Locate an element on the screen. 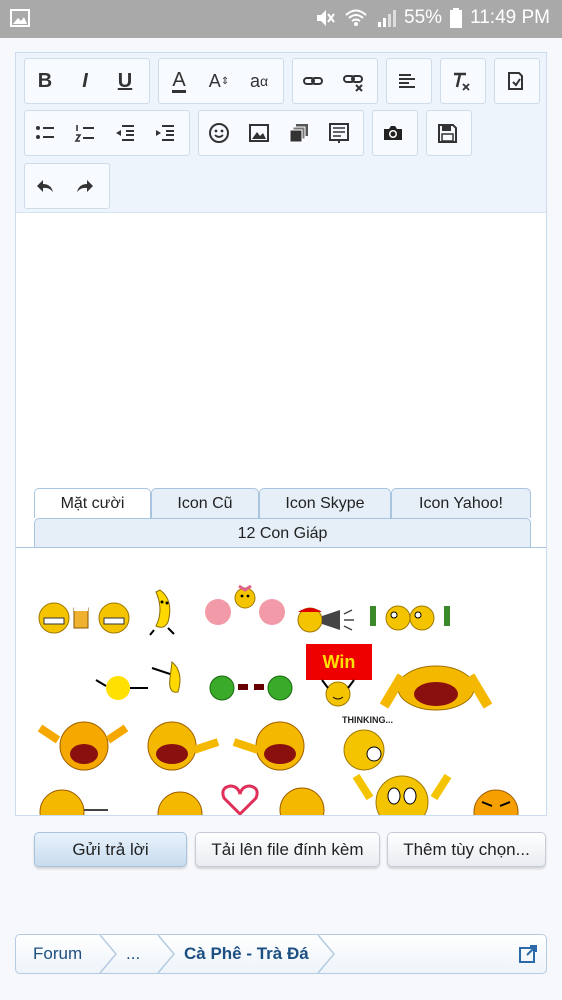 This screenshot has height=1000, width=562. smilie-button is located at coordinates (219, 133).